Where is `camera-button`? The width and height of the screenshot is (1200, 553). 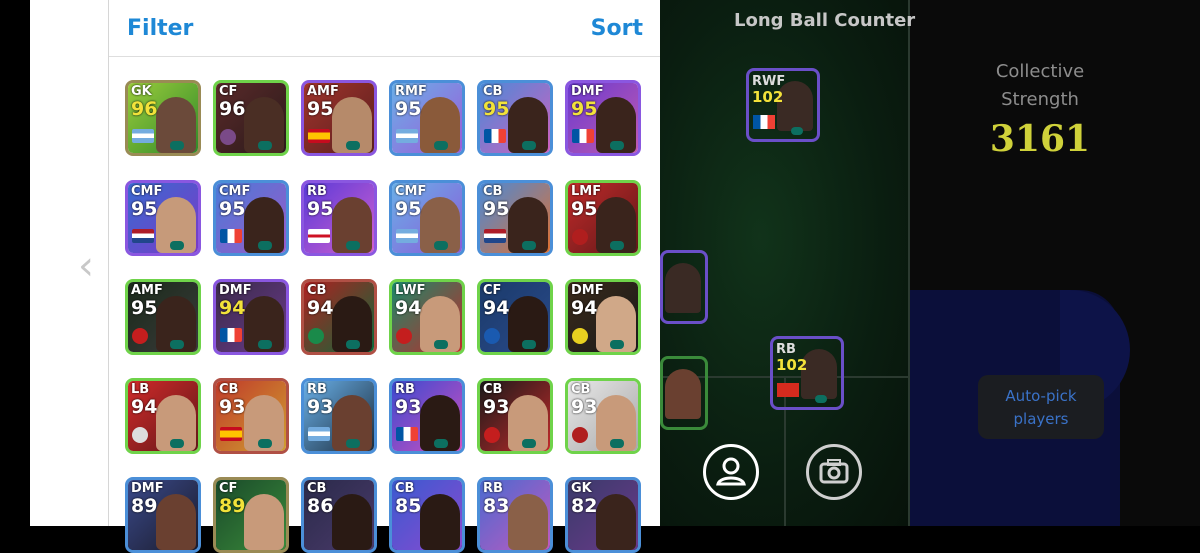
camera-button is located at coordinates (834, 472).